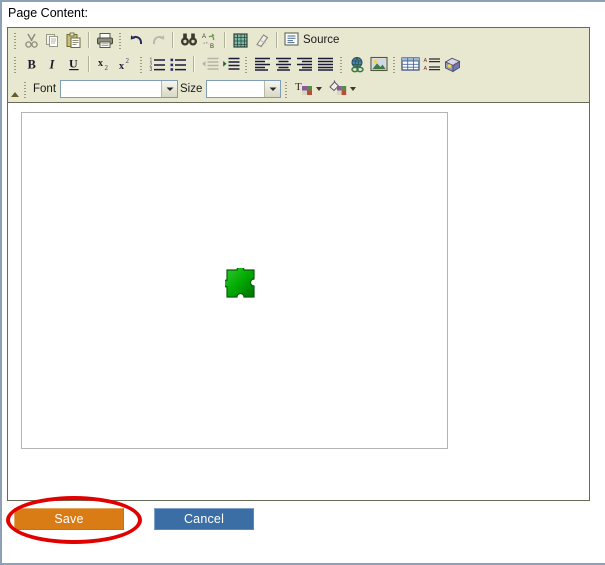 The width and height of the screenshot is (605, 565). Describe the element at coordinates (262, 64) in the screenshot. I see `align-left-icon` at that location.